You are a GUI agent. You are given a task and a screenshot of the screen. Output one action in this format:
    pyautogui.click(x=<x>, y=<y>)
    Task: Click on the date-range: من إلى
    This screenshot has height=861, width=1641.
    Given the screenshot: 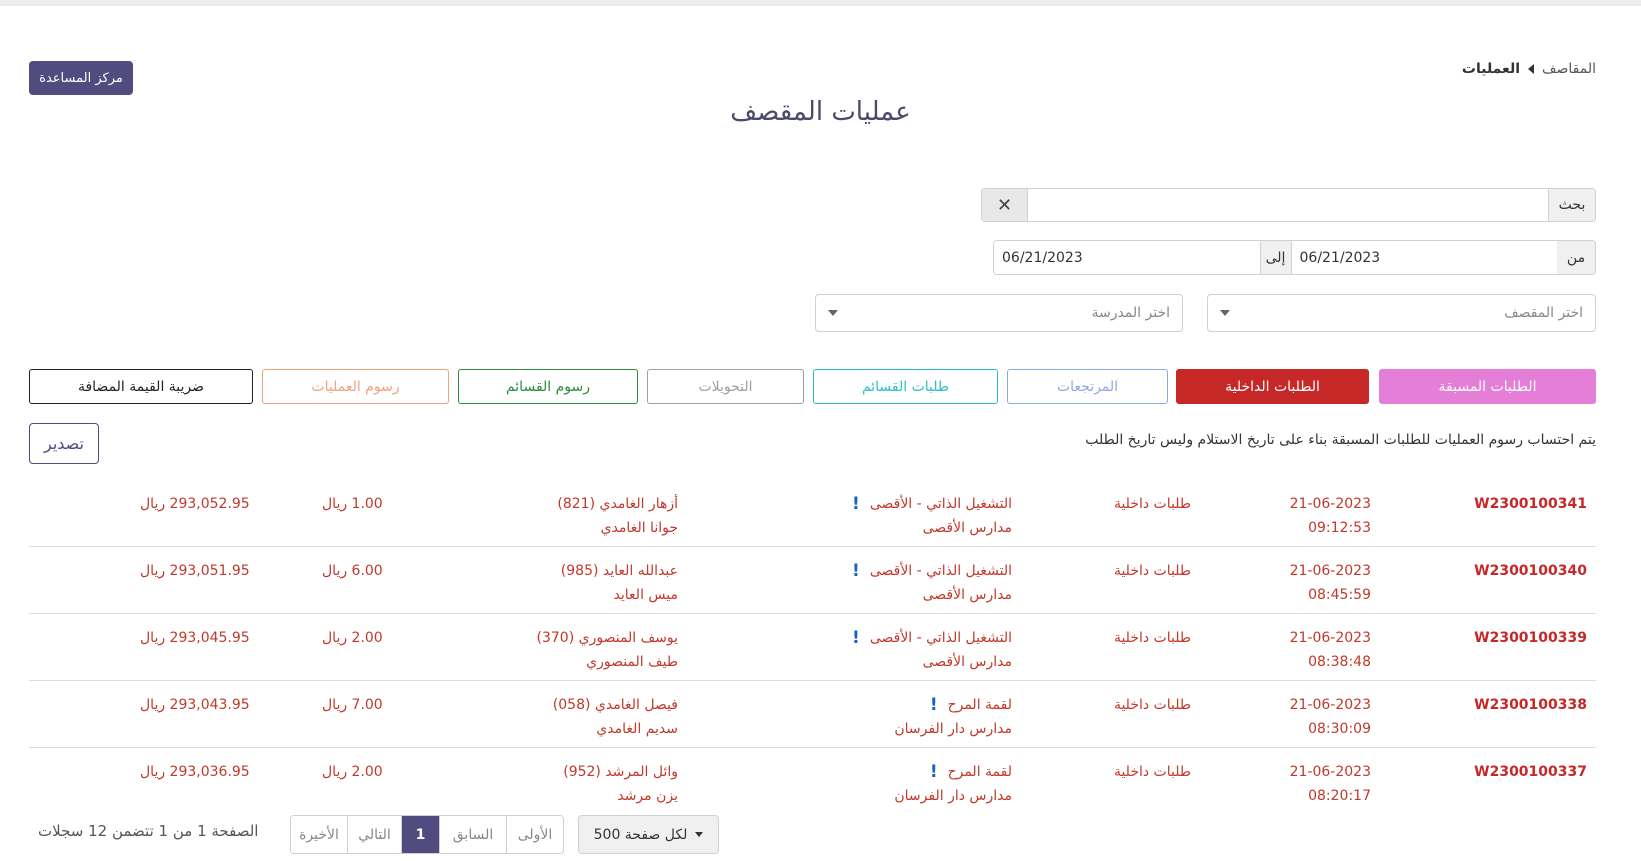 What is the action you would take?
    pyautogui.click(x=1294, y=257)
    